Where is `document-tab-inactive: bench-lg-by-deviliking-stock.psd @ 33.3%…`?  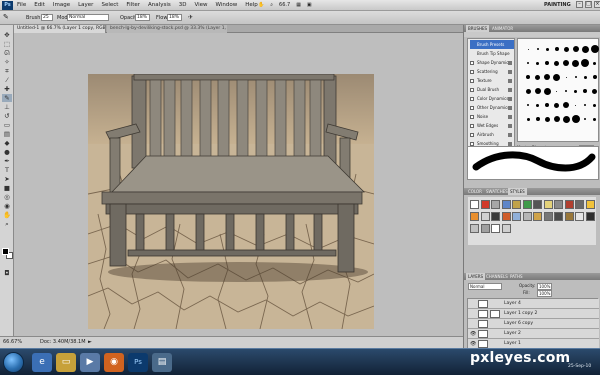 document-tab-inactive: bench-lg-by-deviliking-stock.psd @ 33.3%… is located at coordinates (167, 29).